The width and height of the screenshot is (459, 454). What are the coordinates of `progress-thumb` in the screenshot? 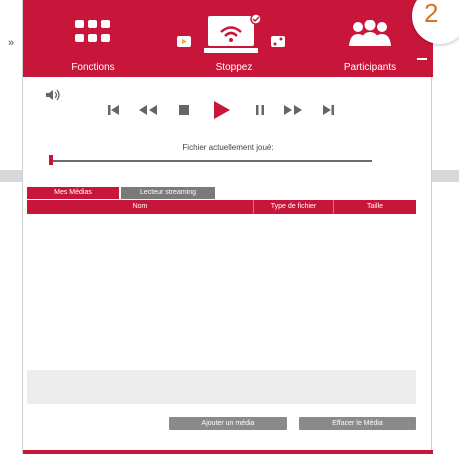 It's located at (51, 160).